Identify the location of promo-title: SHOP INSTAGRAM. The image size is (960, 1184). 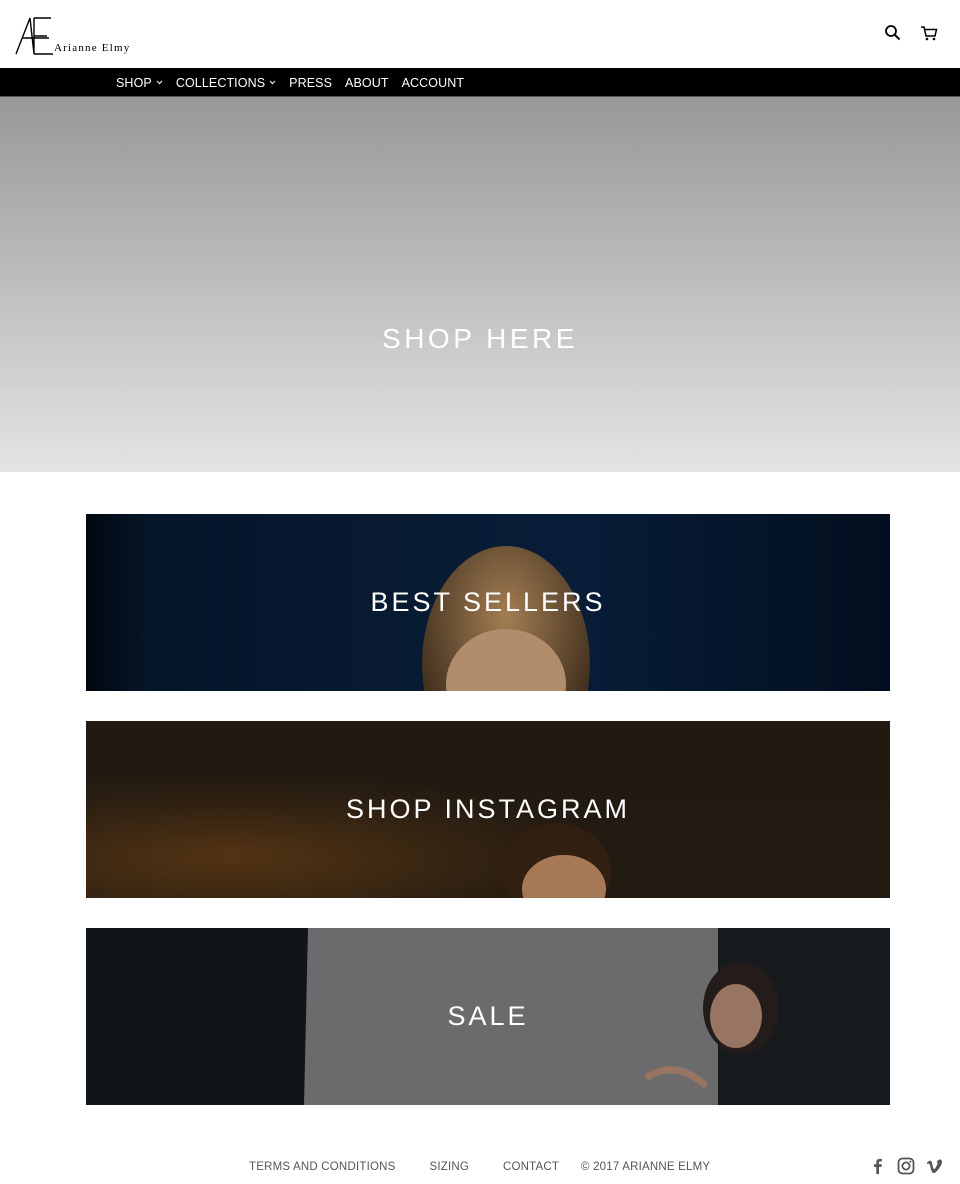
(488, 809).